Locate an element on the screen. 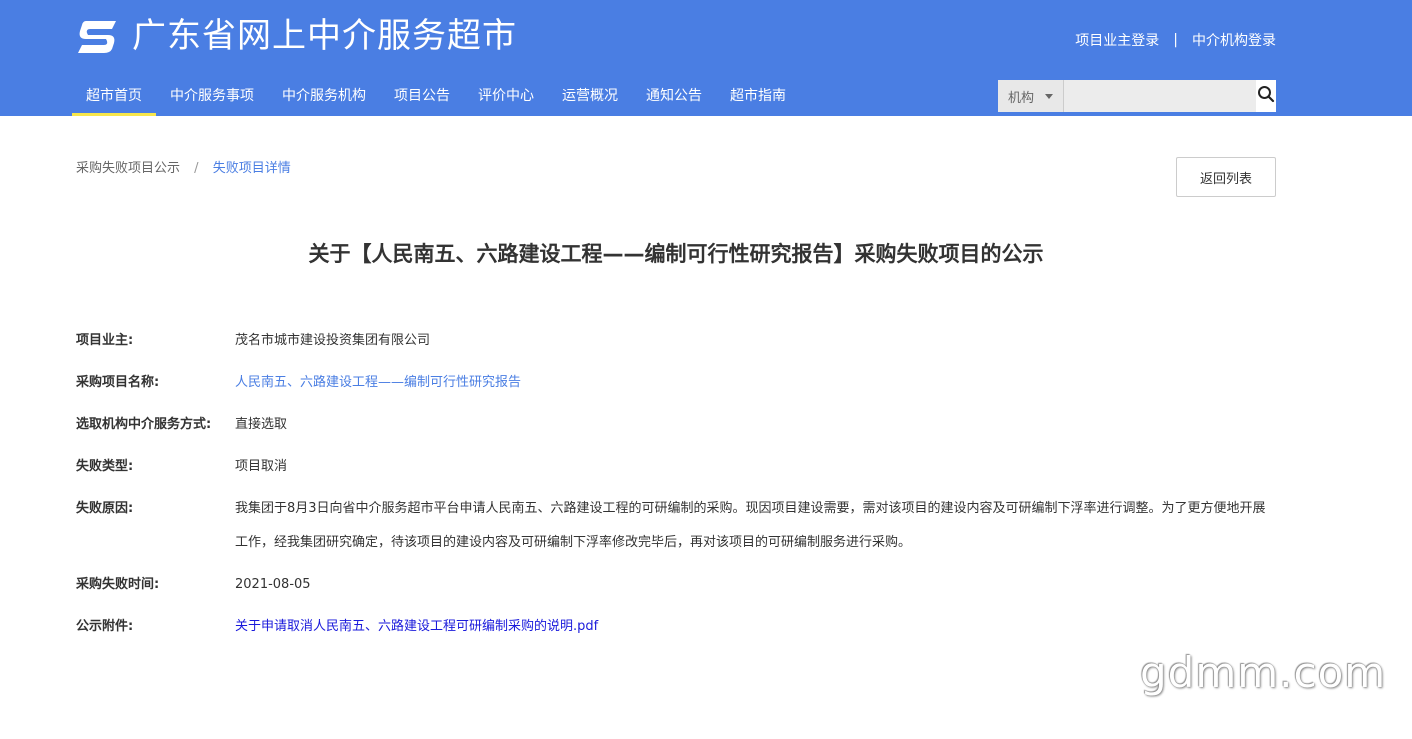 The height and width of the screenshot is (739, 1412). site-logo: 广东省网上中介服务超市 is located at coordinates (296, 36).